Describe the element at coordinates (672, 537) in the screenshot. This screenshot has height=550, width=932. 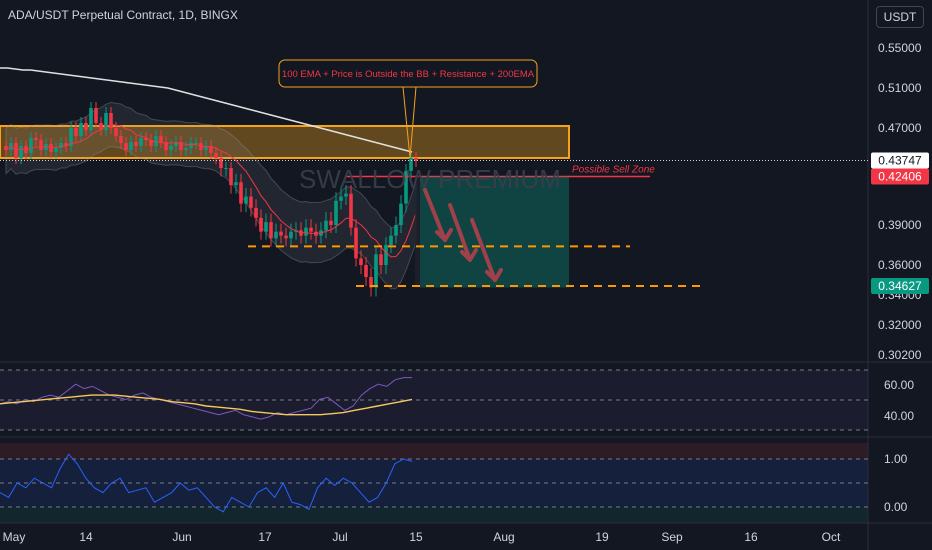
I see `x-tick-label: Sep` at that location.